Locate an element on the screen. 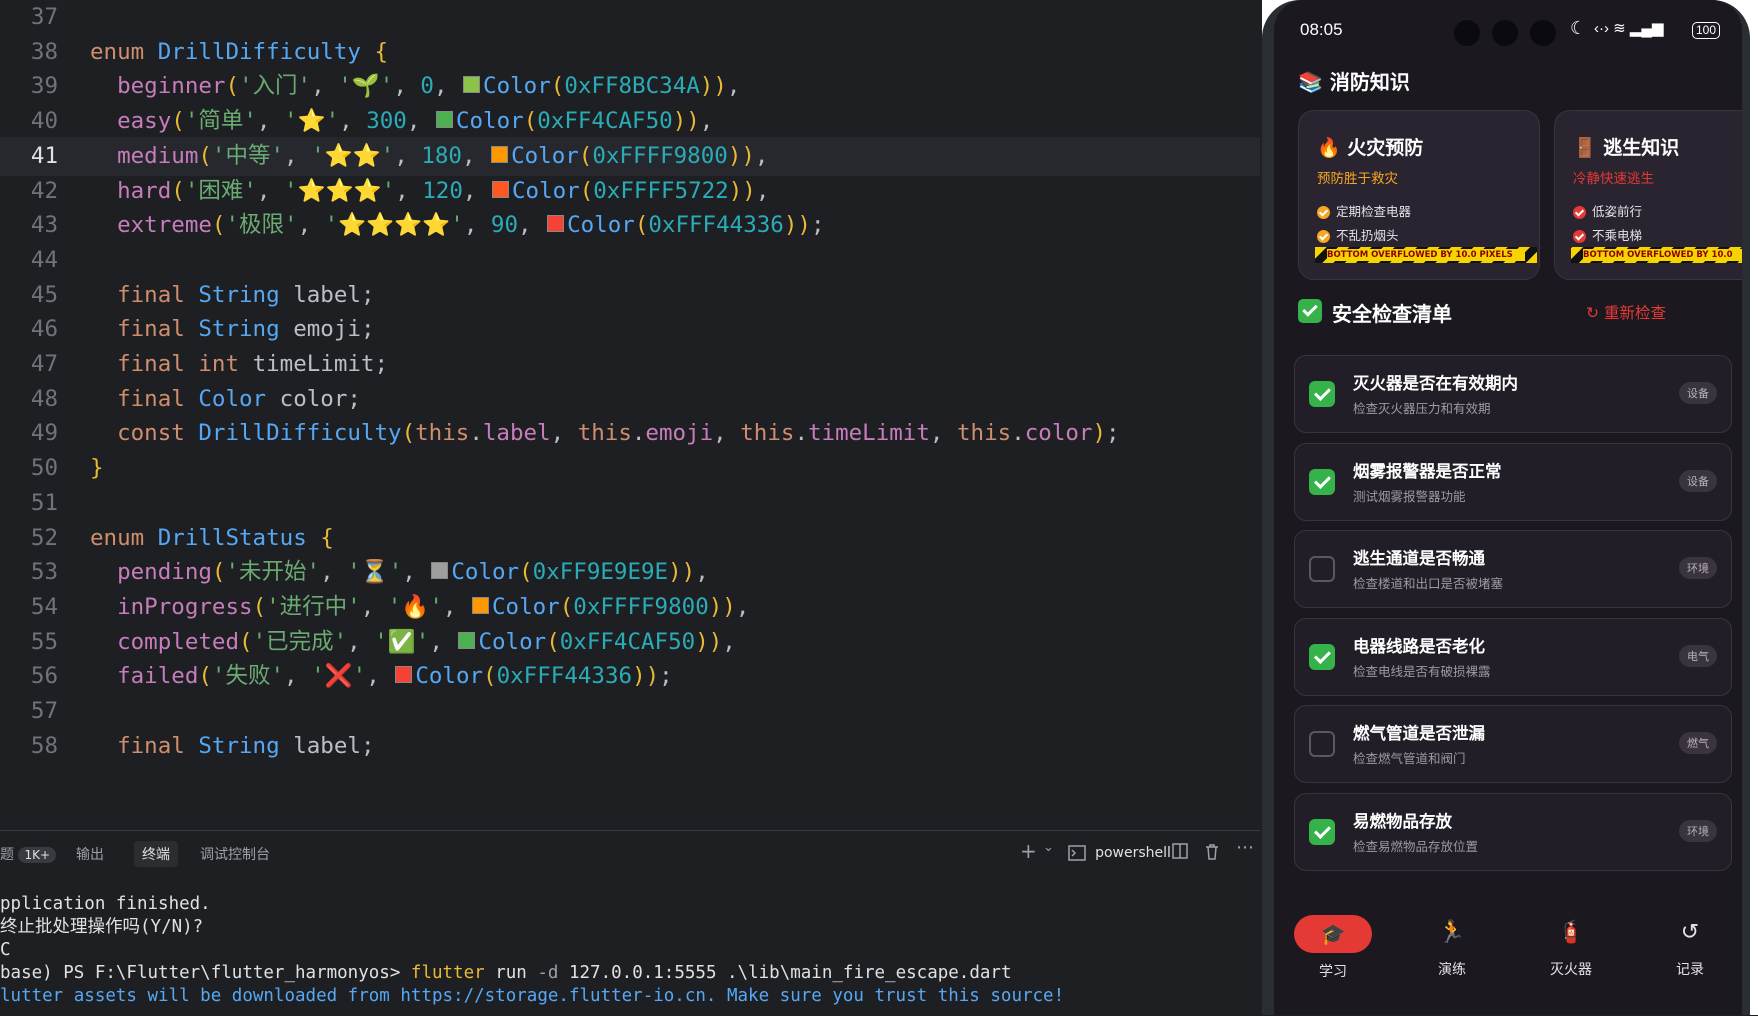 The width and height of the screenshot is (1758, 1016). line-code: easy('简单', '⭐', 300, Color(0xFF4CAF50)), is located at coordinates (415, 121).